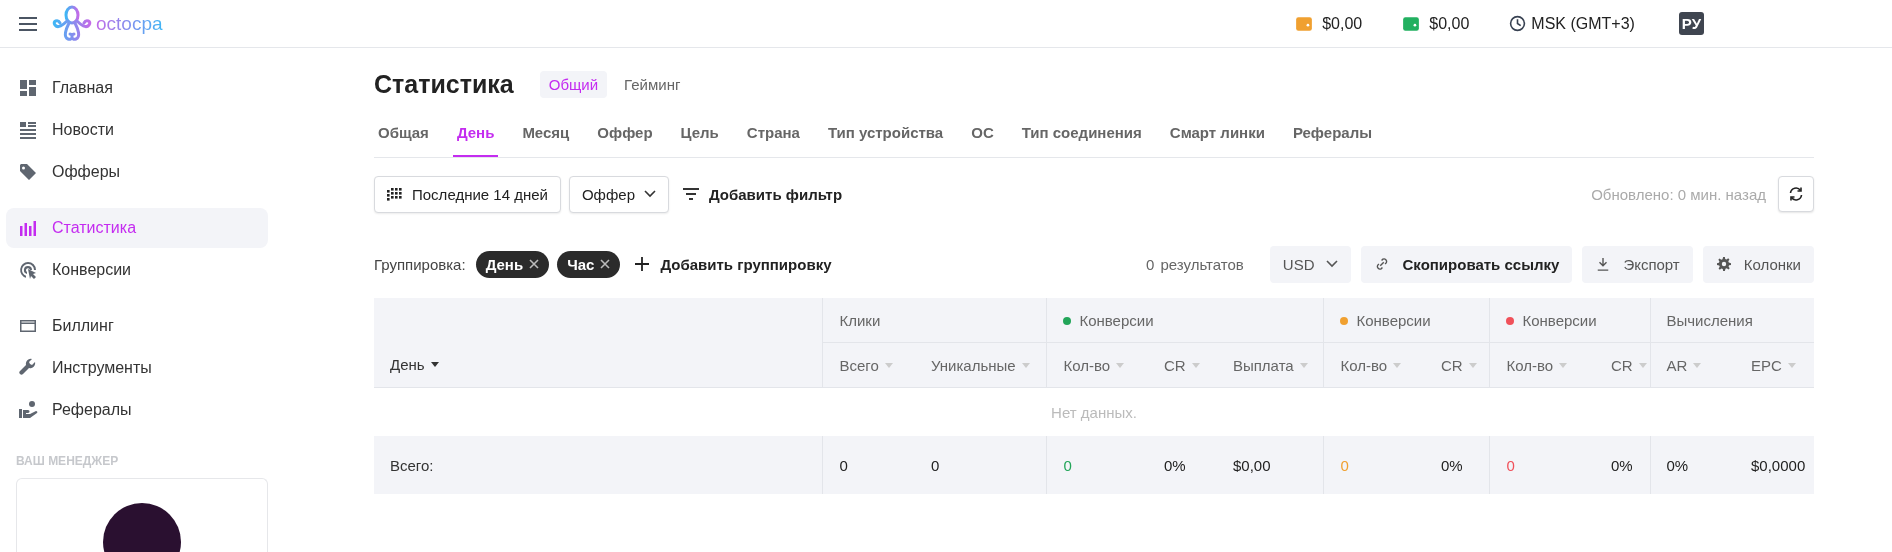  What do you see at coordinates (546, 134) in the screenshot?
I see `tab: Месяц` at bounding box center [546, 134].